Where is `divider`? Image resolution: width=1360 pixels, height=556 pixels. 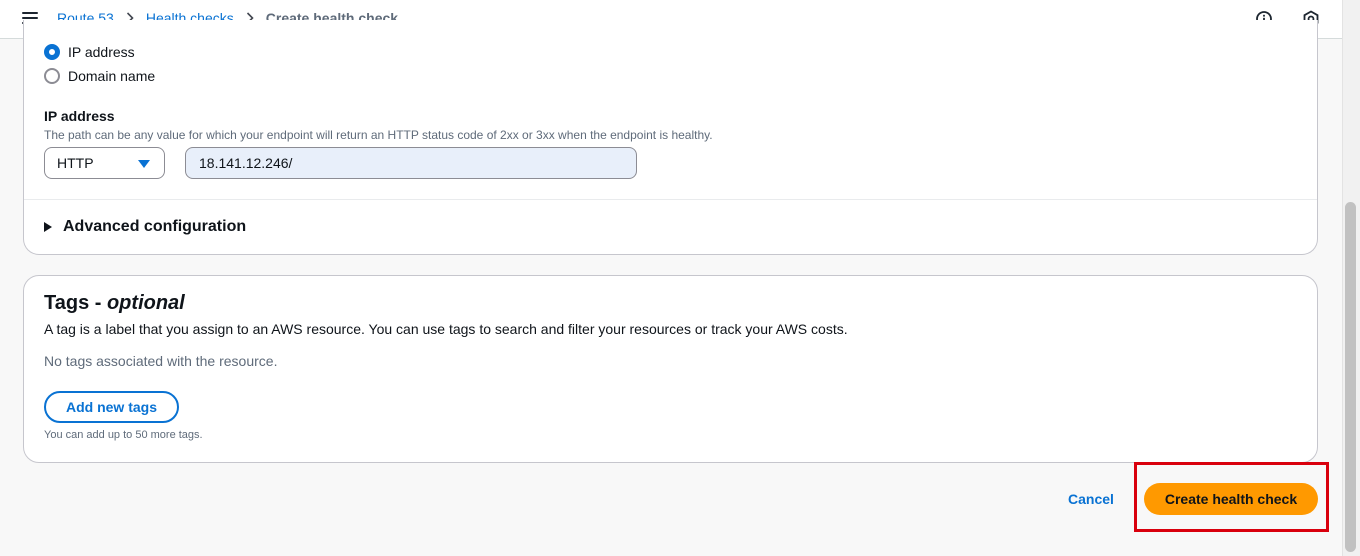
divider is located at coordinates (670, 199).